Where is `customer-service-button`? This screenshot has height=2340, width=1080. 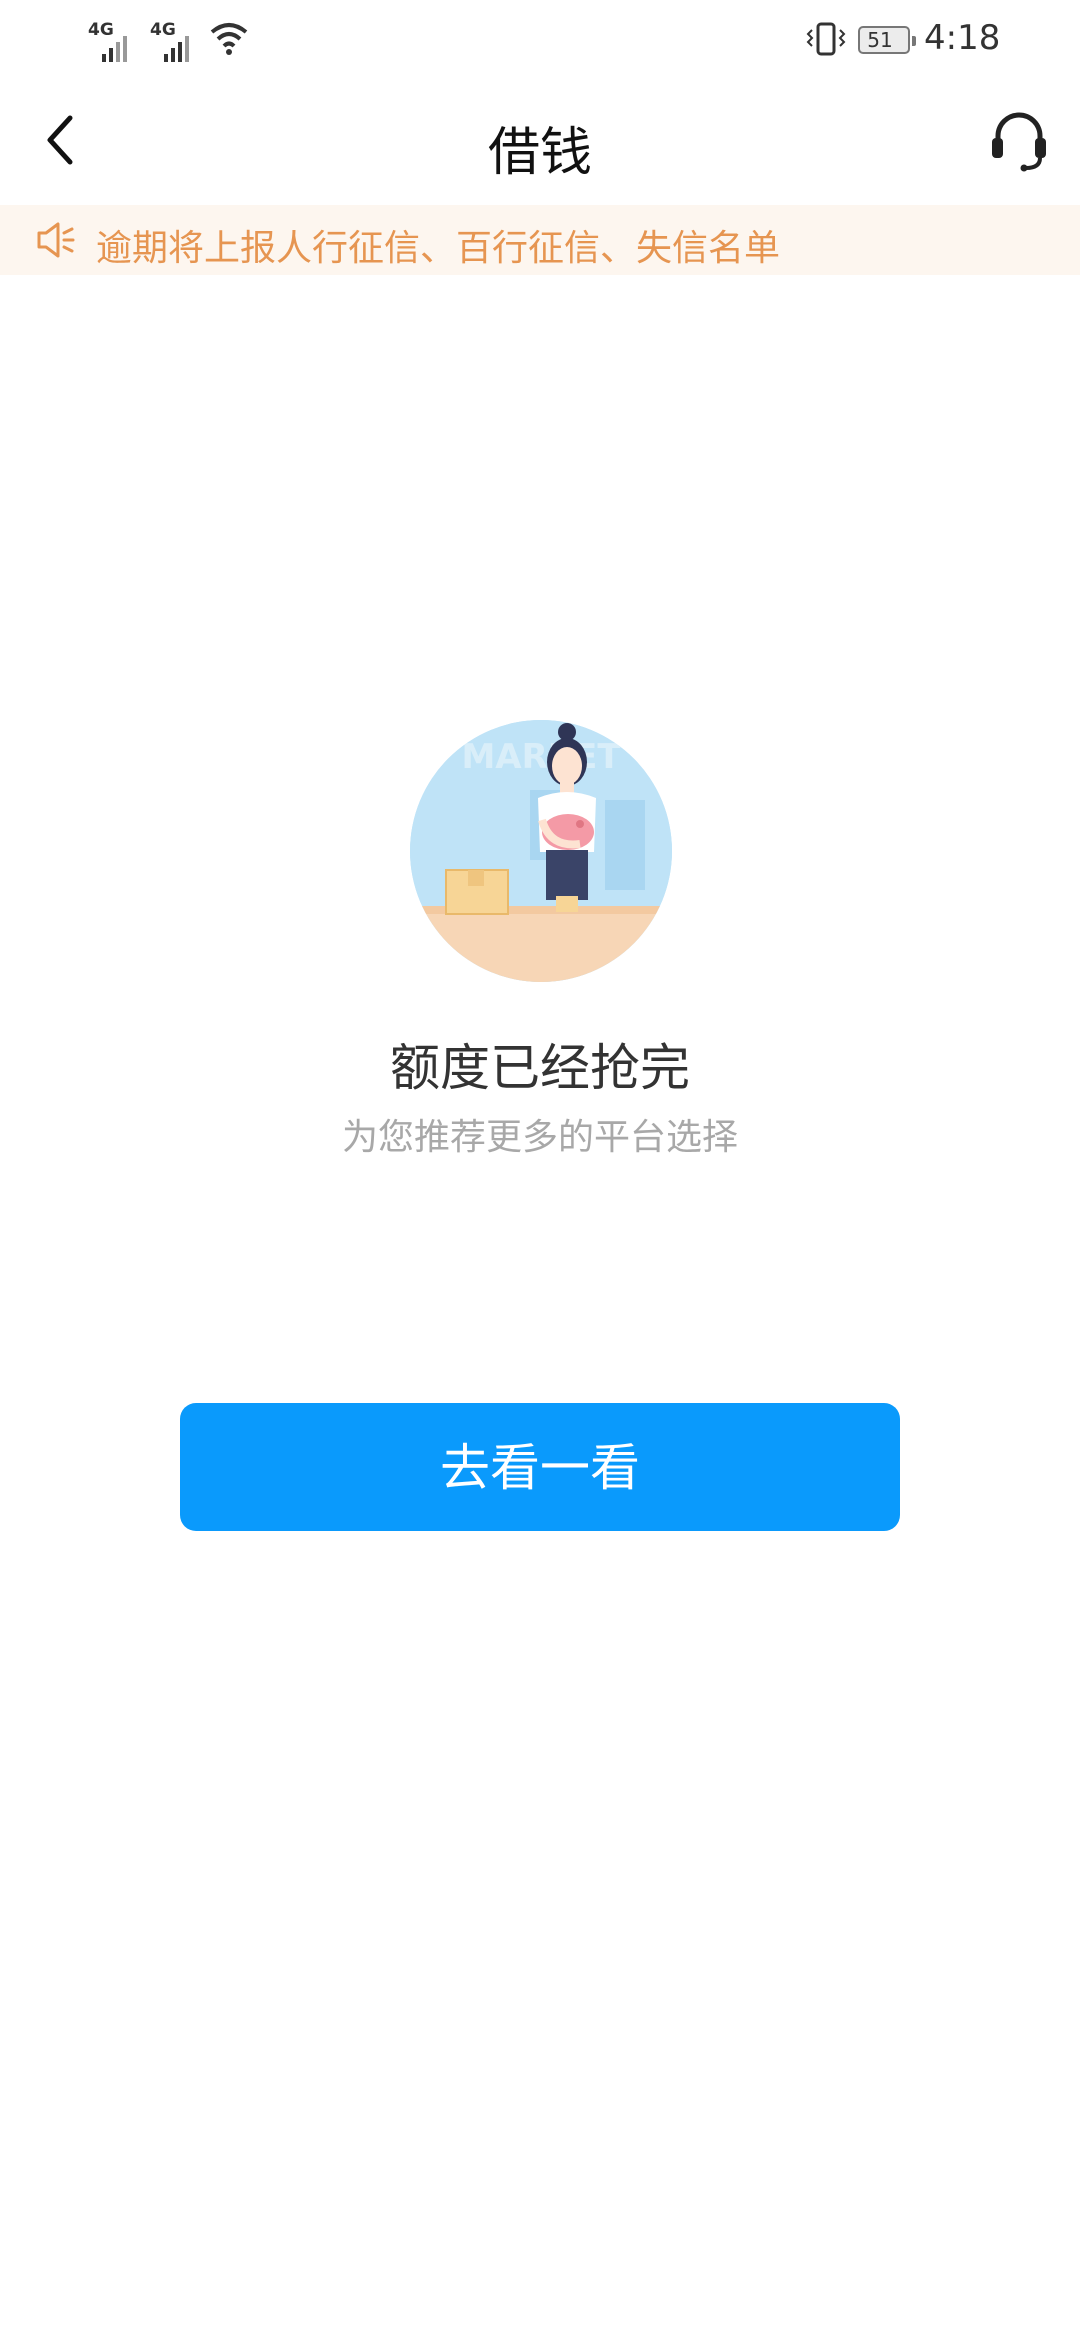
customer-service-button is located at coordinates (1019, 141).